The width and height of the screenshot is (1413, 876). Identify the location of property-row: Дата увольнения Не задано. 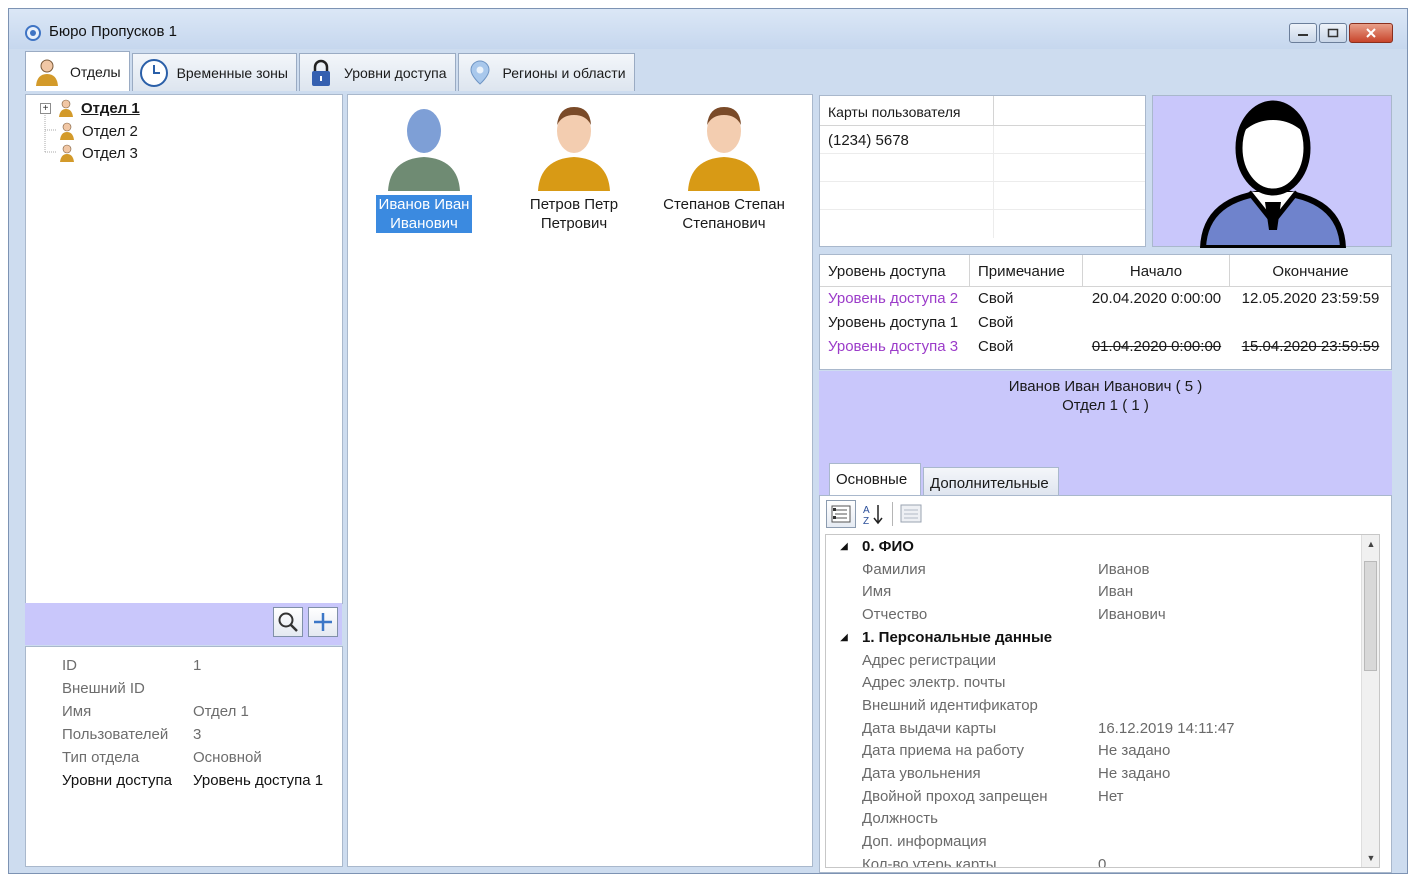
(1102, 773).